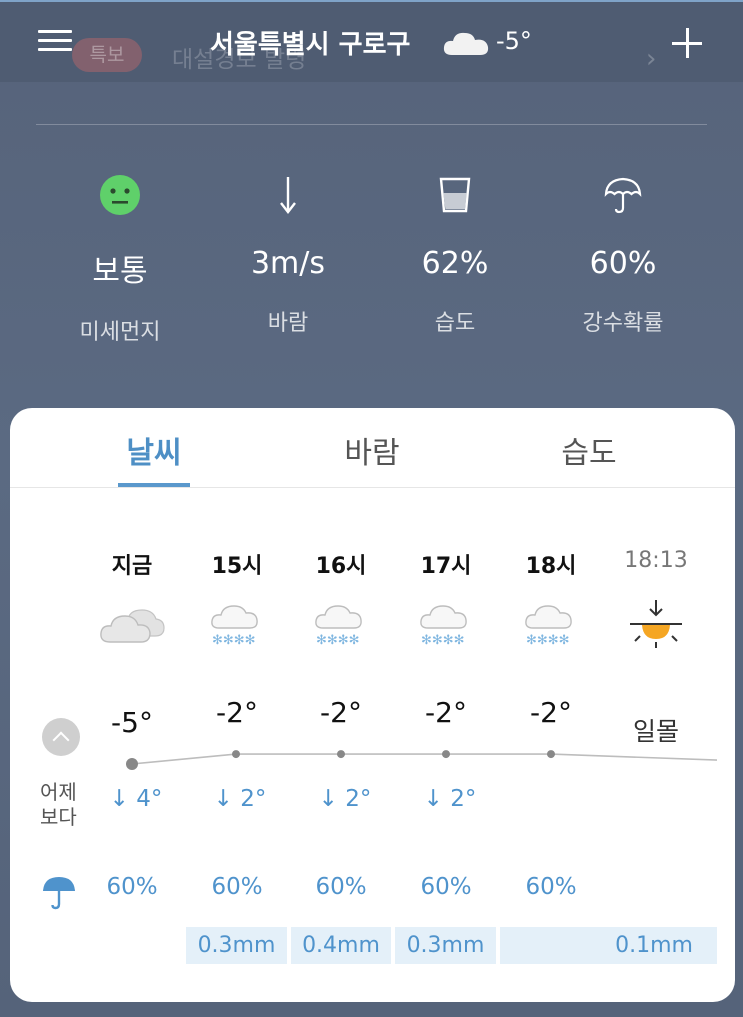  I want to click on forecast-time: 16시, so click(341, 566).